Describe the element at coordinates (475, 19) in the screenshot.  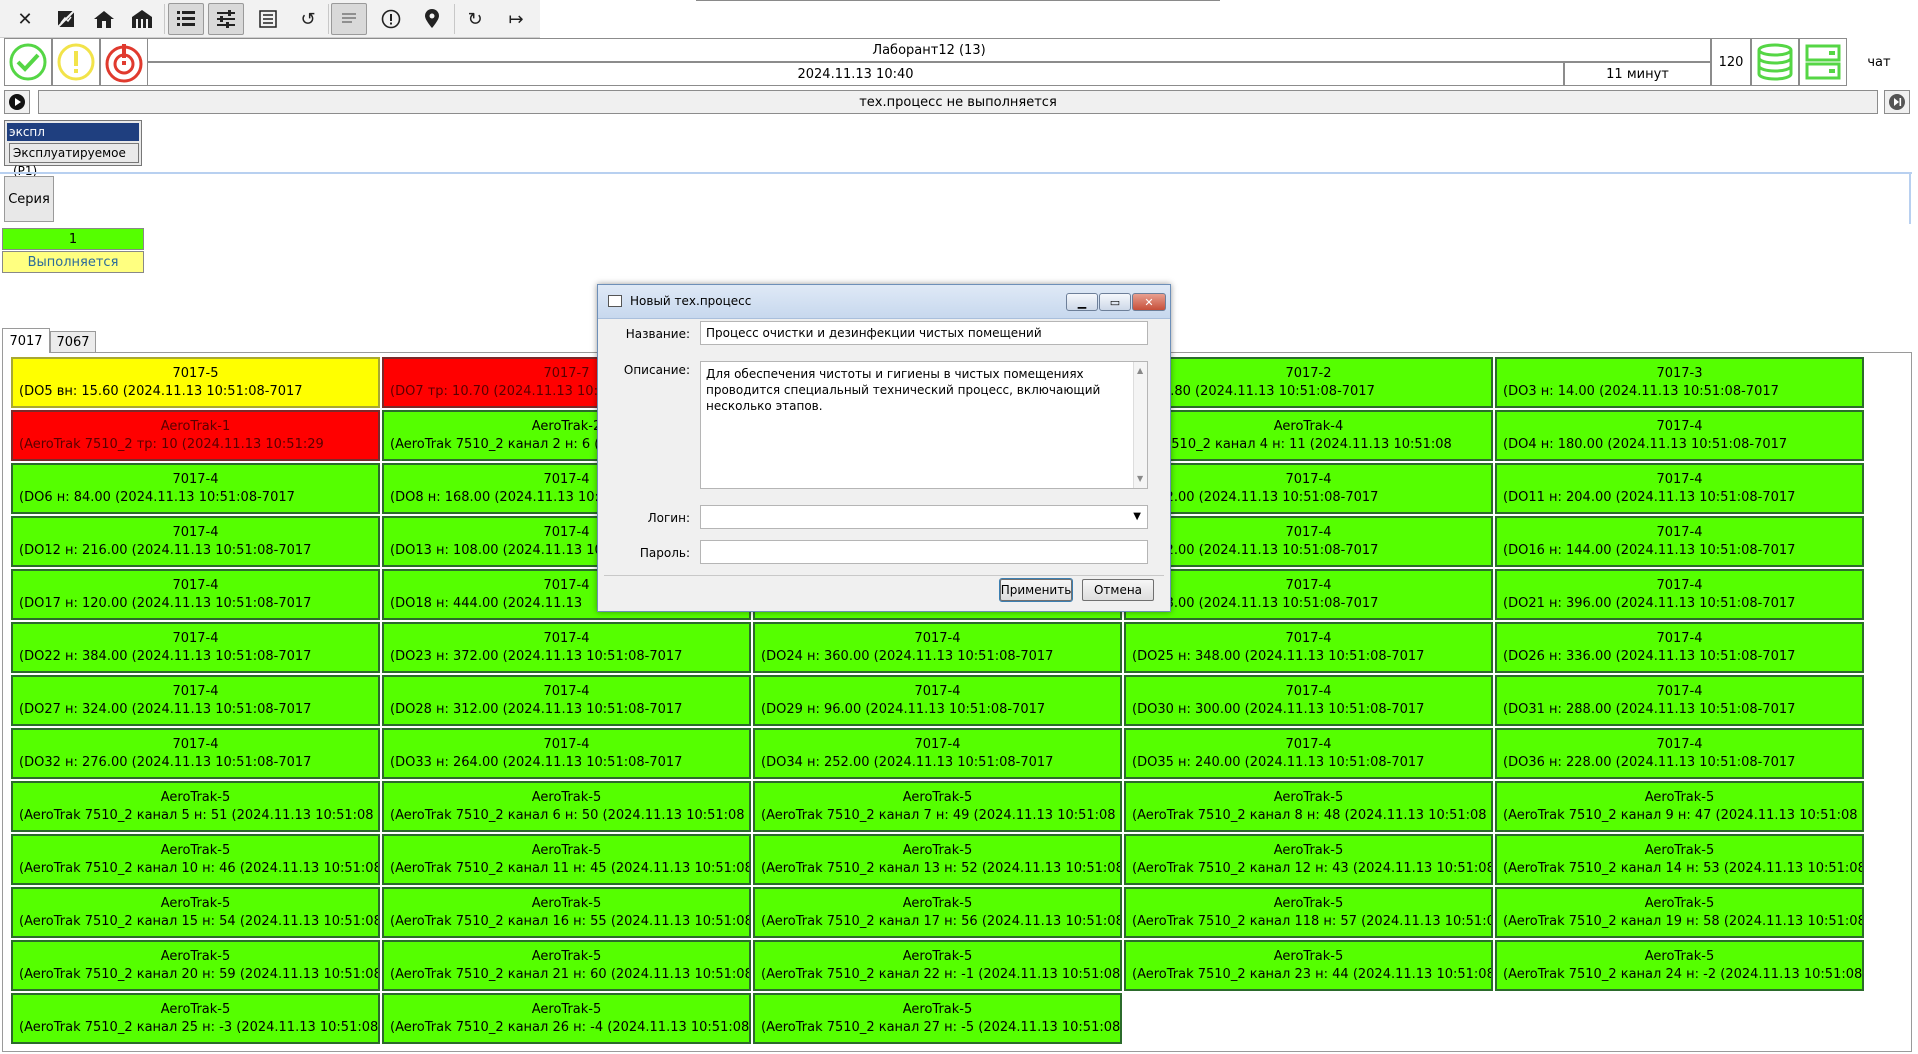
I see `refresh-icon: ↻` at that location.